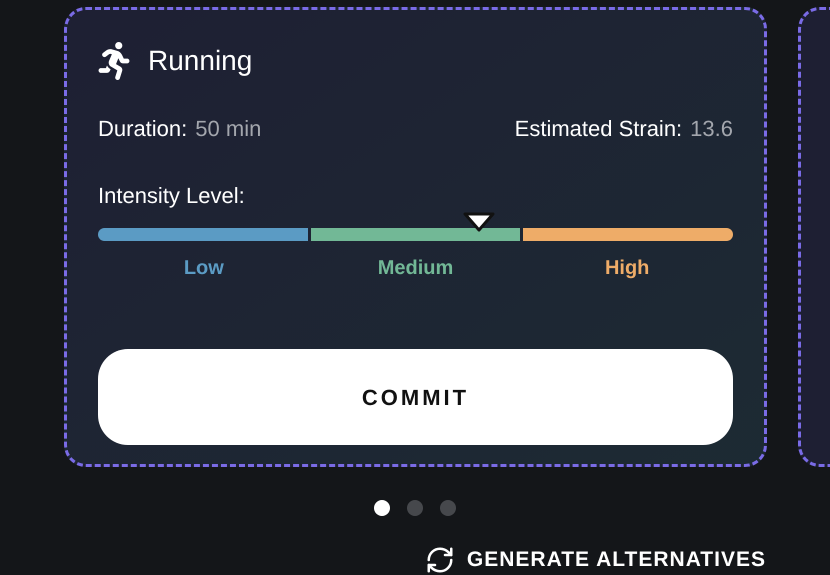 The image size is (830, 575). Describe the element at coordinates (204, 268) in the screenshot. I see `intensity-option: Low` at that location.